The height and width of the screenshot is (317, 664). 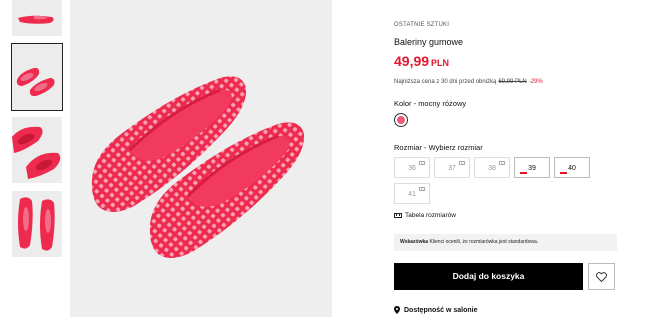 I want to click on size-number: 38, so click(x=492, y=168).